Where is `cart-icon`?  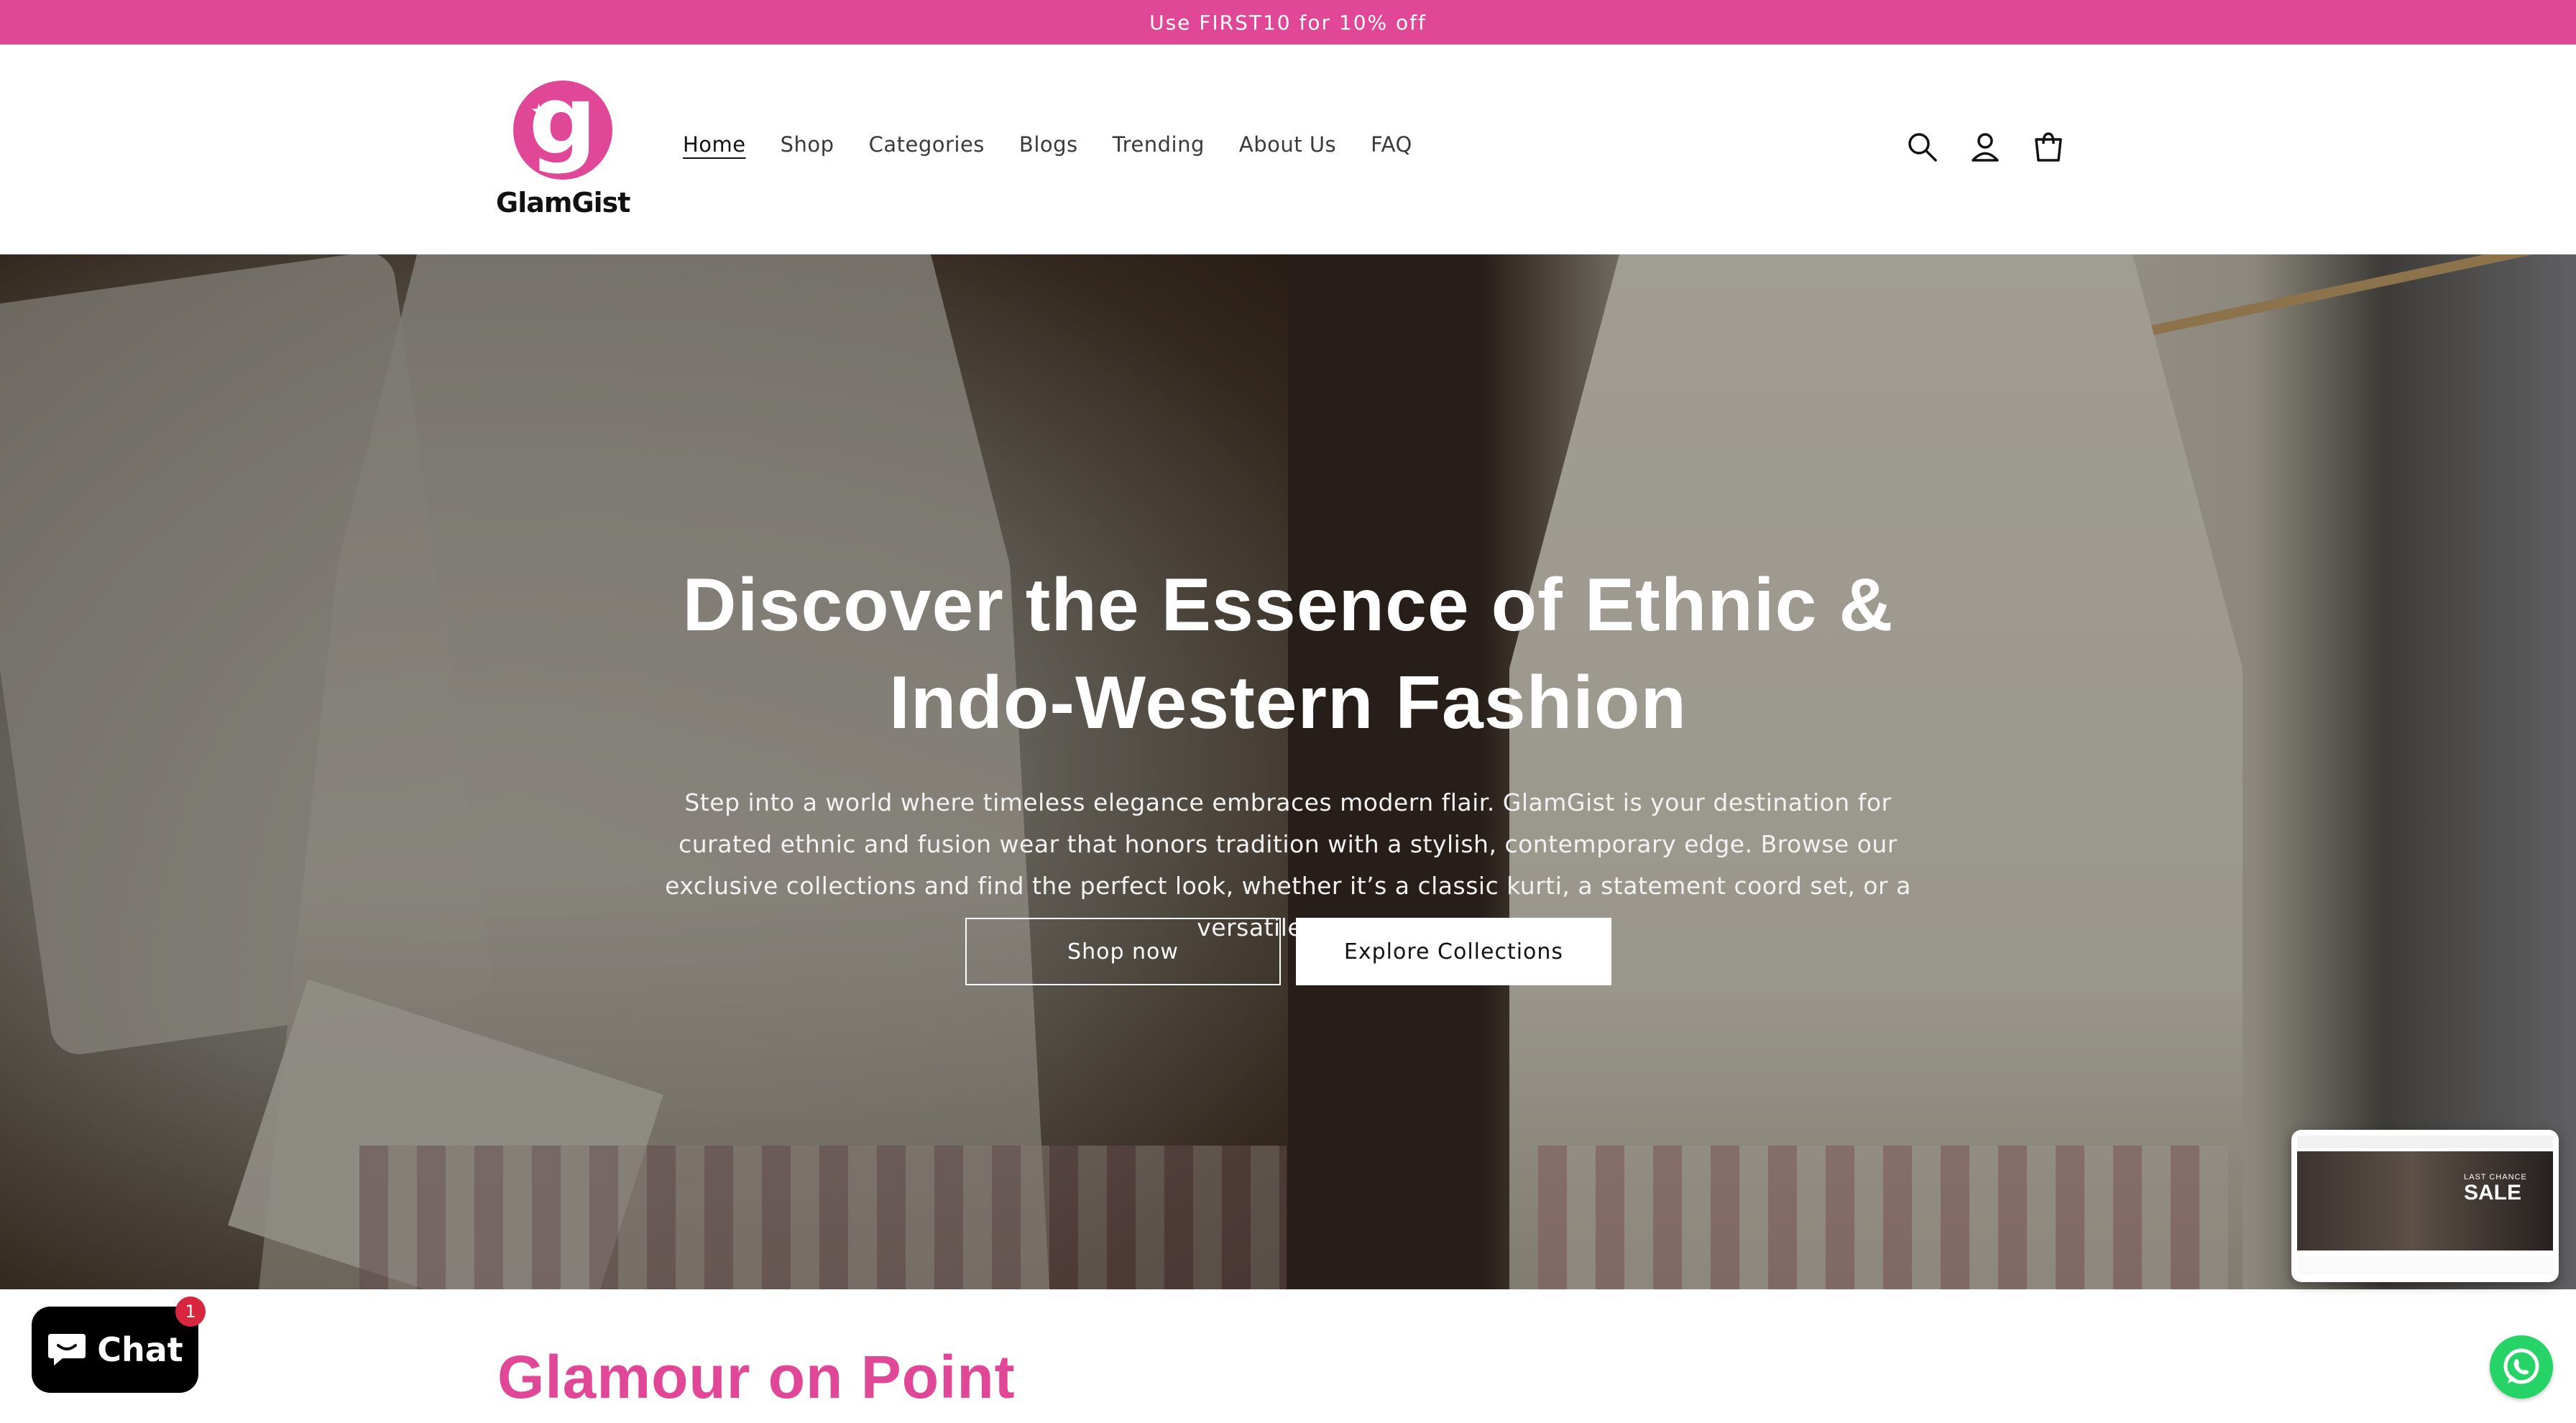 cart-icon is located at coordinates (2048, 146).